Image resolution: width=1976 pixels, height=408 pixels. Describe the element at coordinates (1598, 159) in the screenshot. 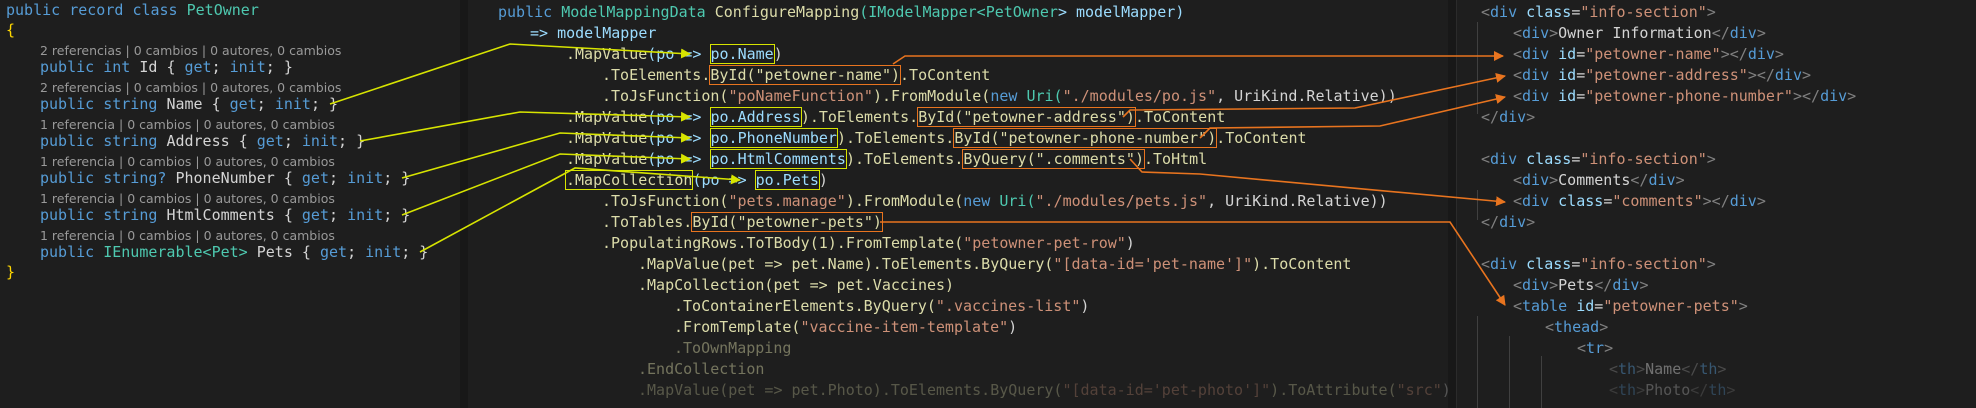

I see `html-line-section-2: <div class="info-section">` at that location.